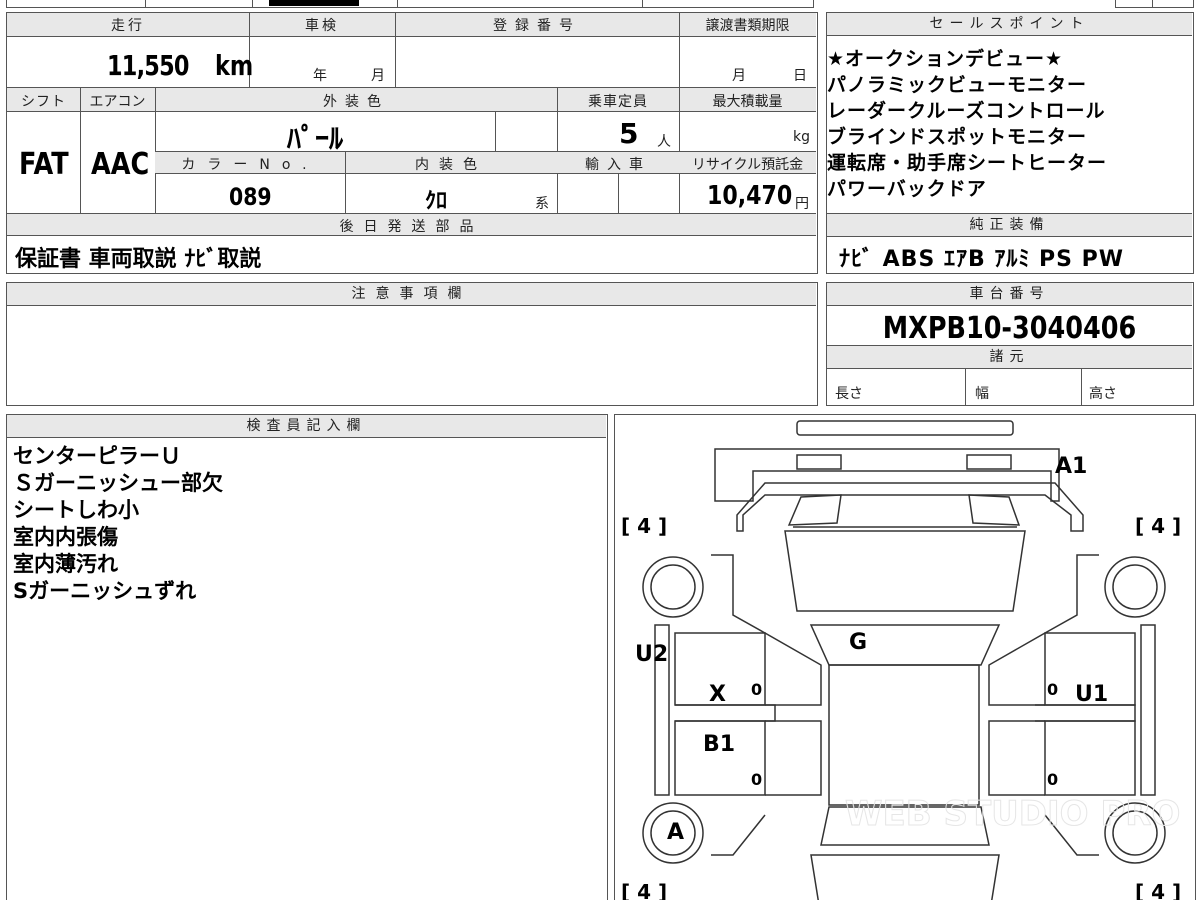 This screenshot has width=1200, height=900. I want to click on transfer-deadline-header: 譲渡書類期限, so click(747, 26).